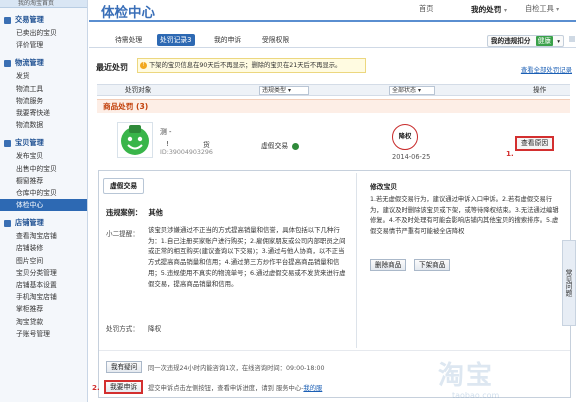  I want to click on smiley-icon, so click(135, 140).